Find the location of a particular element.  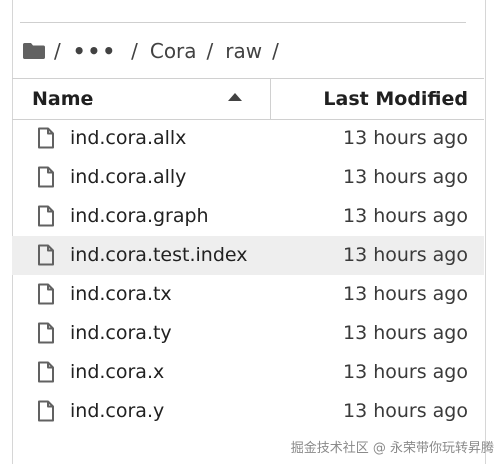

file-row: ind.cora.ty 13 hours ago is located at coordinates (248, 333).